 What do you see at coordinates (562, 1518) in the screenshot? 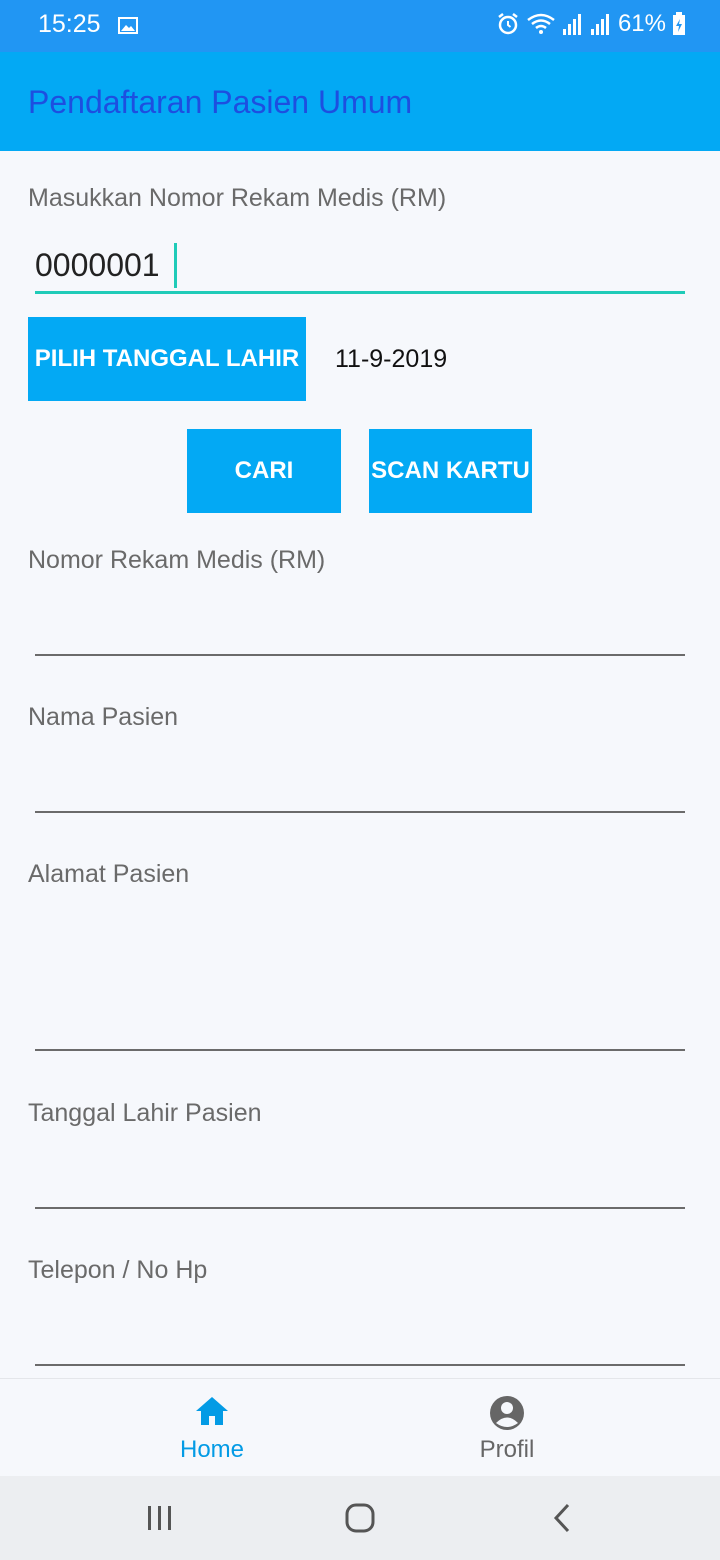
I see `back-icon` at bounding box center [562, 1518].